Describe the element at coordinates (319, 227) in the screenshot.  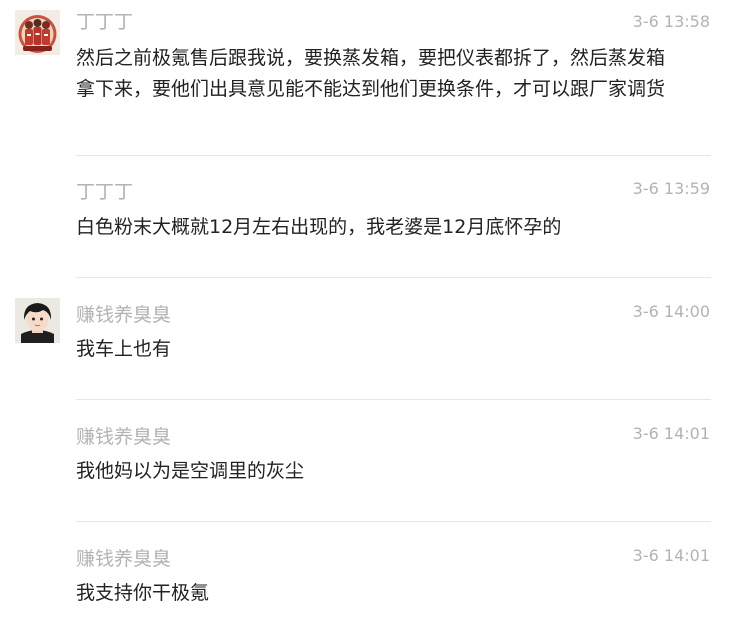
I see `comment-text: 白色粉末大概就12月左右出现的，我老婆是12月底怀孕的` at that location.